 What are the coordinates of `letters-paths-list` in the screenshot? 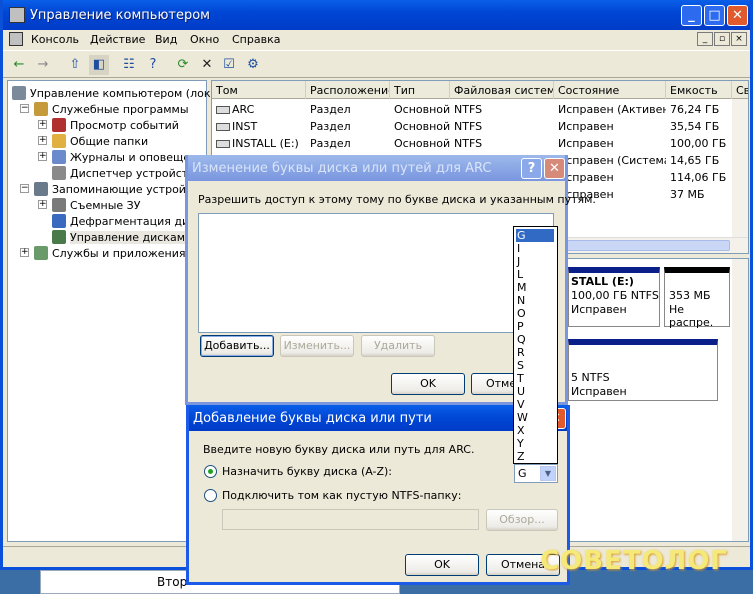 It's located at (376, 273).